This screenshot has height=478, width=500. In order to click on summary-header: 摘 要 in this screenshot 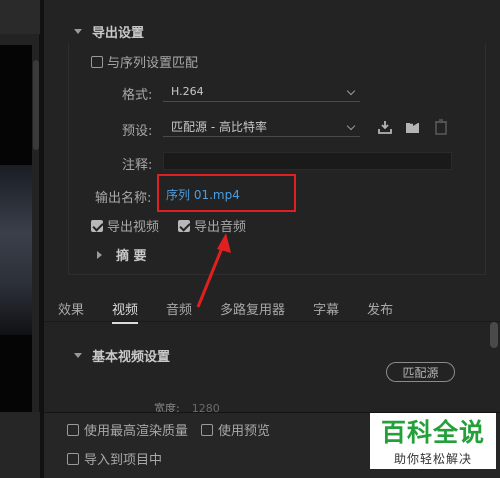, I will do `click(122, 254)`.